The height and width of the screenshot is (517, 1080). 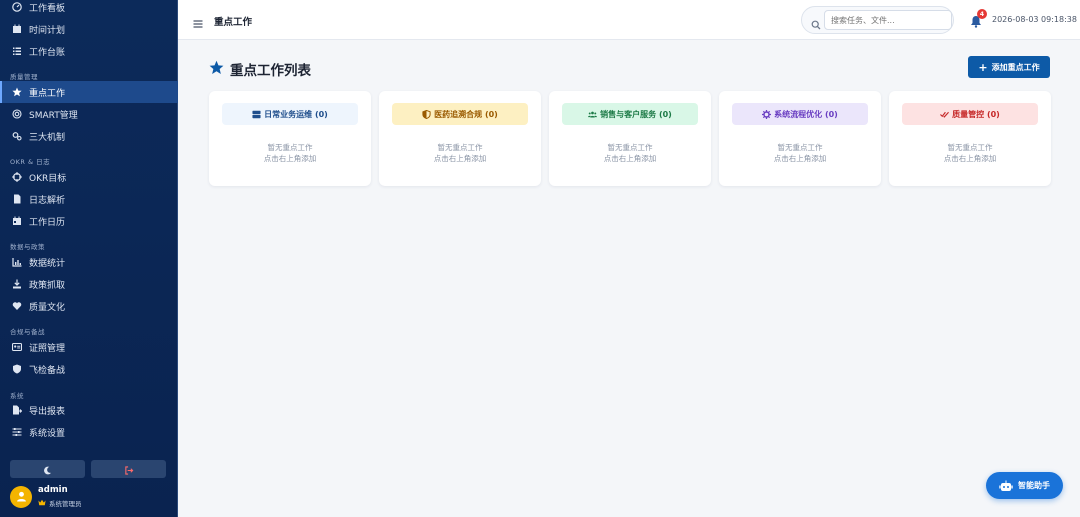 I want to click on add-key-work-label: 添加重点工作, so click(x=1015, y=67).